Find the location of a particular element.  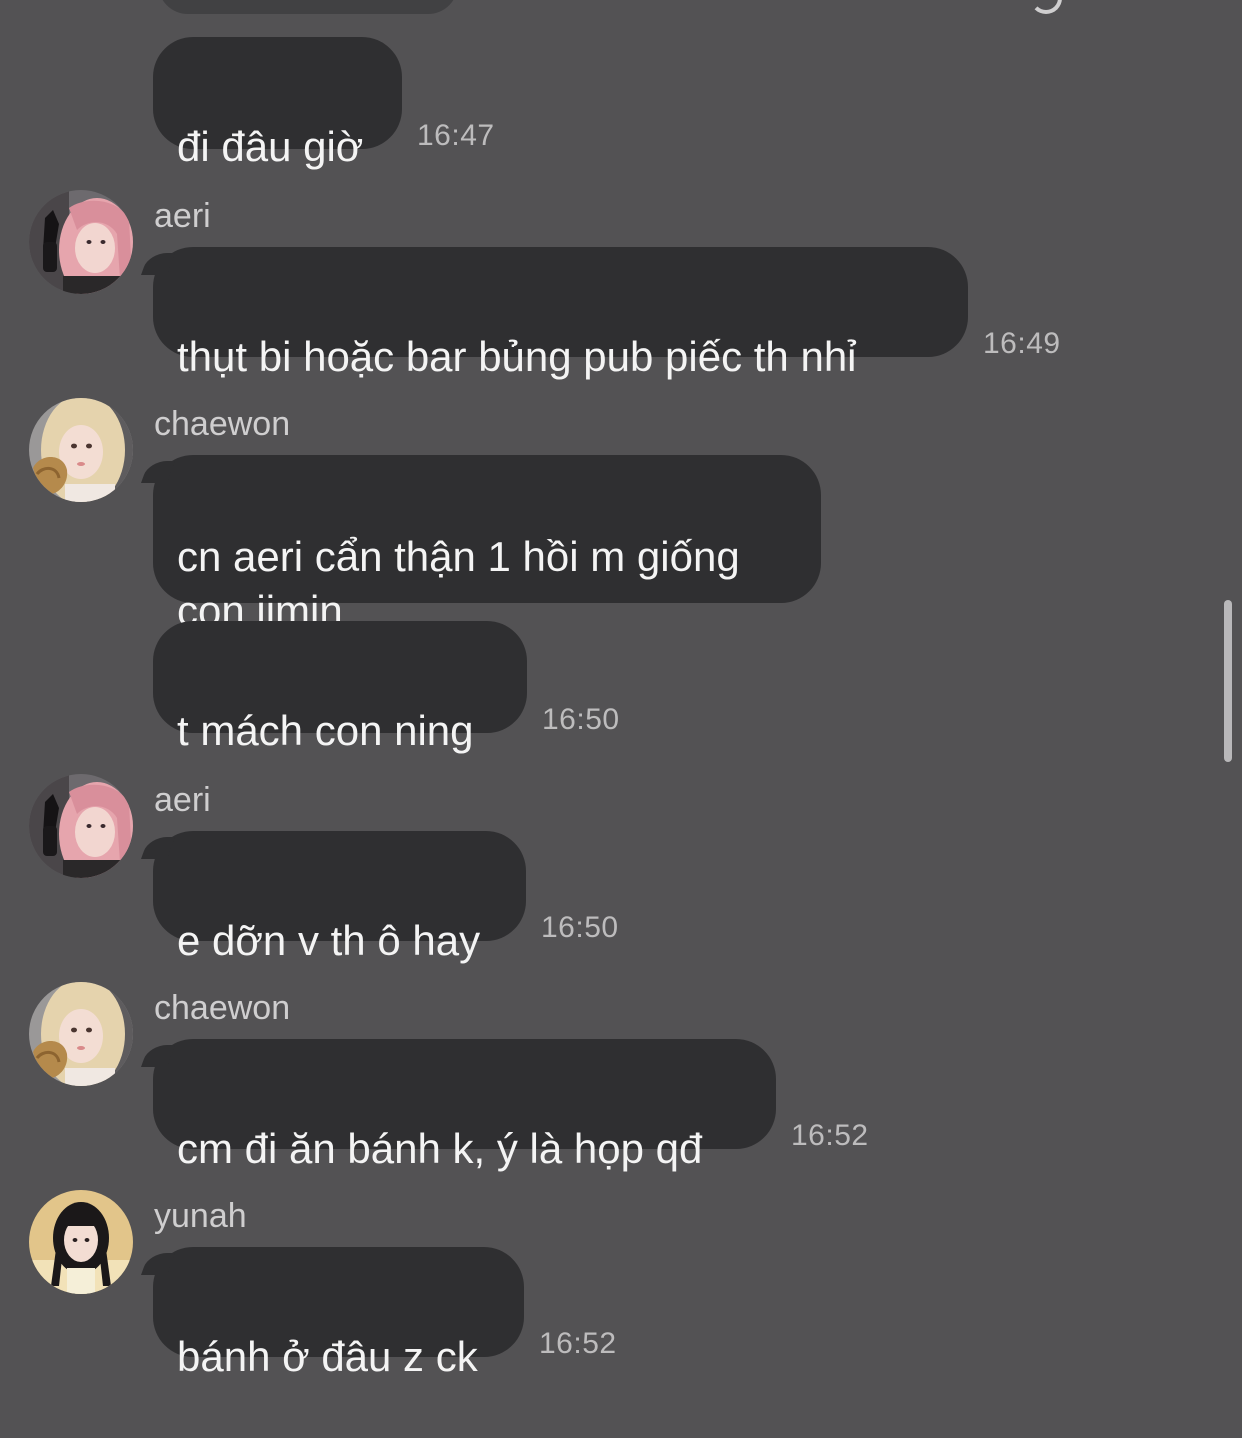

message-bubble: bánh ở đâu z ck is located at coordinates (338, 1313).